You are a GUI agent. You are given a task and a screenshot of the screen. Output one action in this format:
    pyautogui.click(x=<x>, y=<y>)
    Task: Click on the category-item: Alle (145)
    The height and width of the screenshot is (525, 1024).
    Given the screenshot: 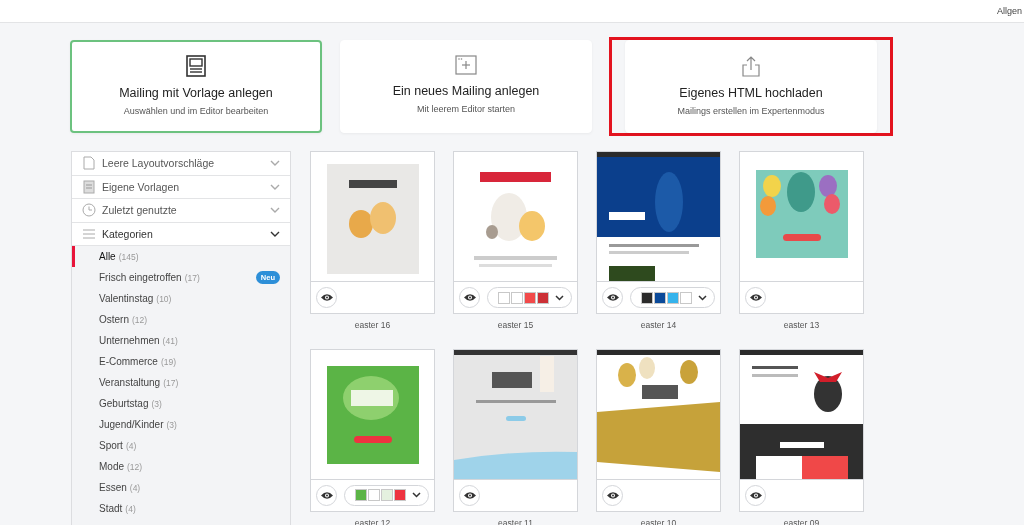 What is the action you would take?
    pyautogui.click(x=181, y=256)
    